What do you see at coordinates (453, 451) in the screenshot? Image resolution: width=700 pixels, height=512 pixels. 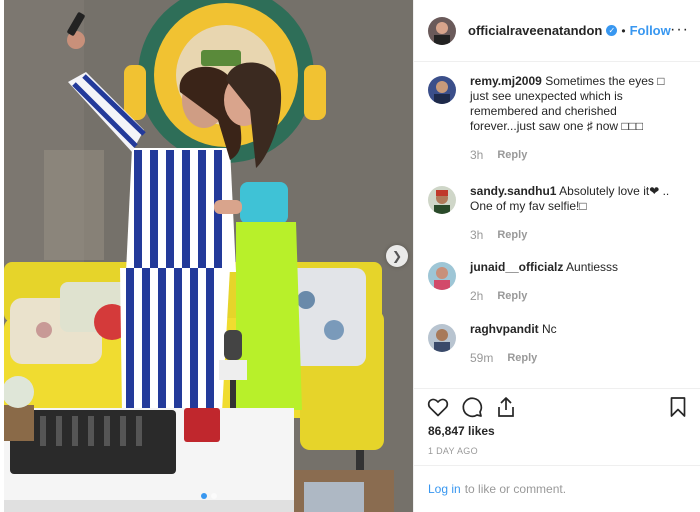 I see `post-date: 1 DAY AGO` at bounding box center [453, 451].